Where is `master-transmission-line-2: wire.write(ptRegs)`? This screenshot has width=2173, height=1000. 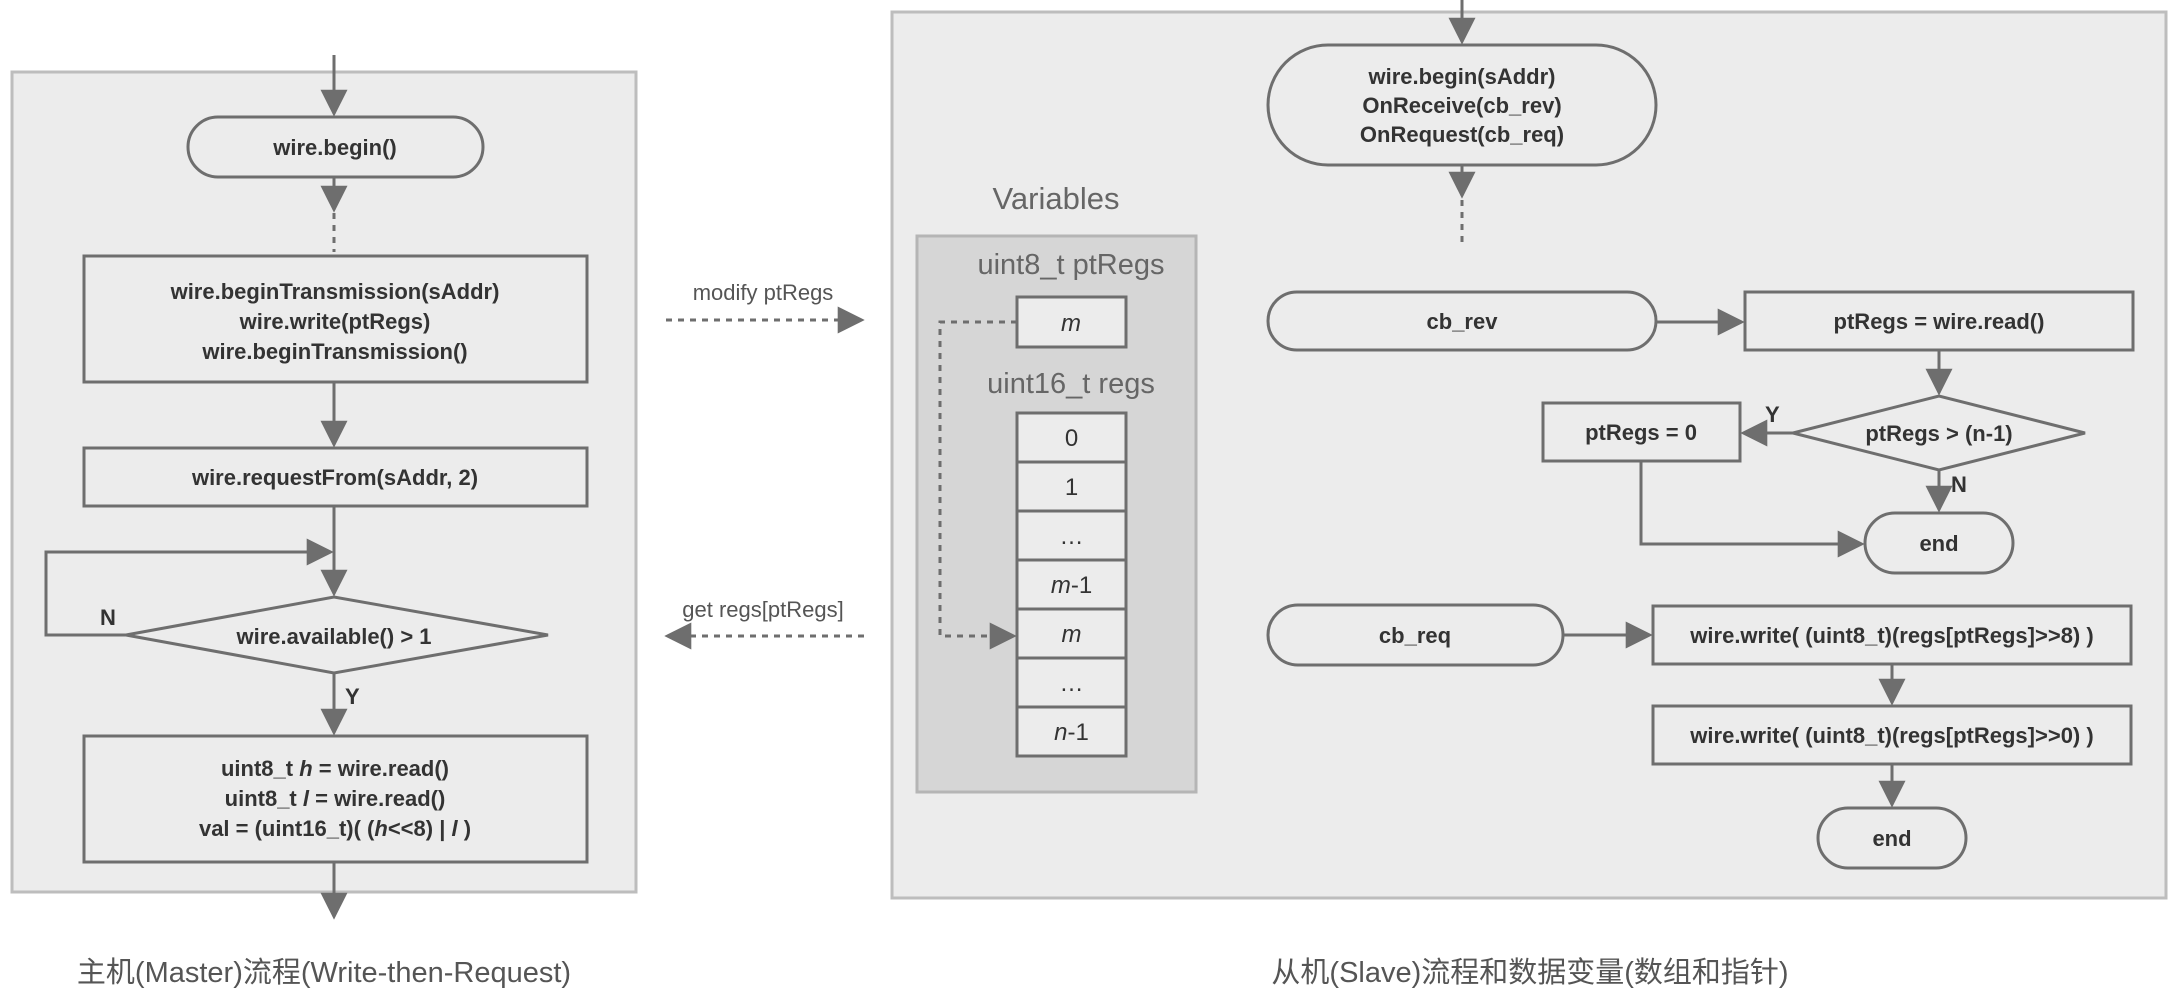
master-transmission-line-2: wire.write(ptRegs) is located at coordinates (335, 321).